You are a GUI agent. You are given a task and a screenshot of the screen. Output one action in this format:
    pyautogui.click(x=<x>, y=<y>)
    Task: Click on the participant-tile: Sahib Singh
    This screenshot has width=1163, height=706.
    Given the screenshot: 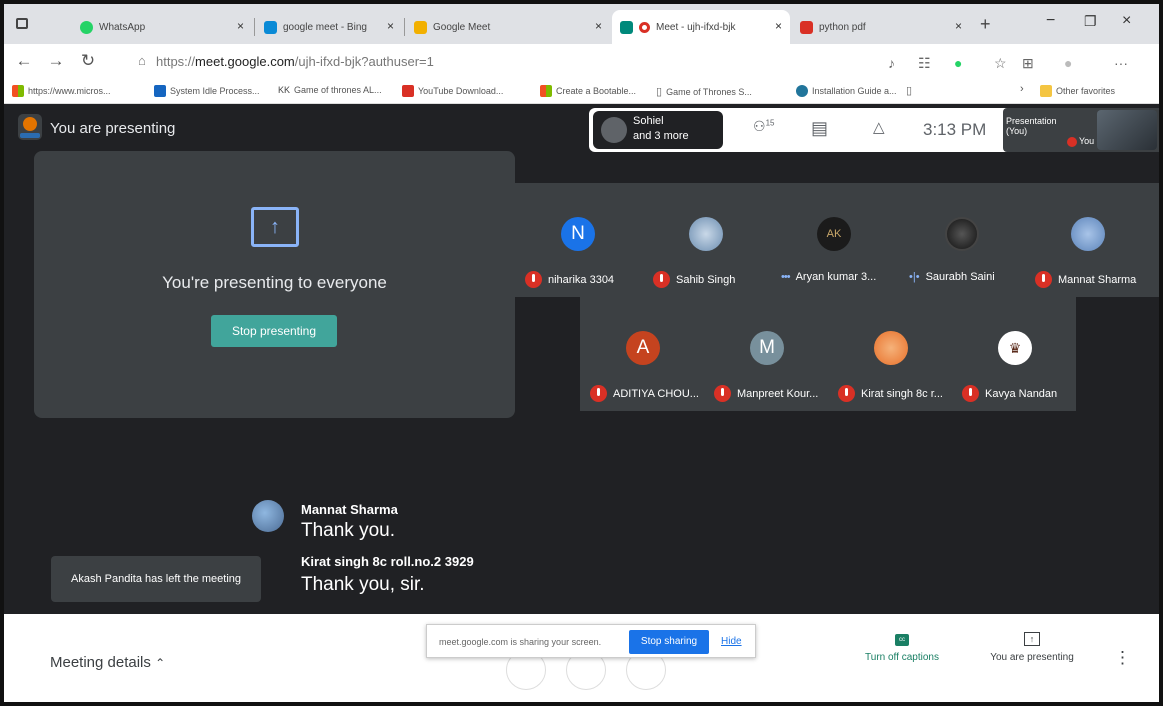 What is the action you would take?
    pyautogui.click(x=705, y=240)
    